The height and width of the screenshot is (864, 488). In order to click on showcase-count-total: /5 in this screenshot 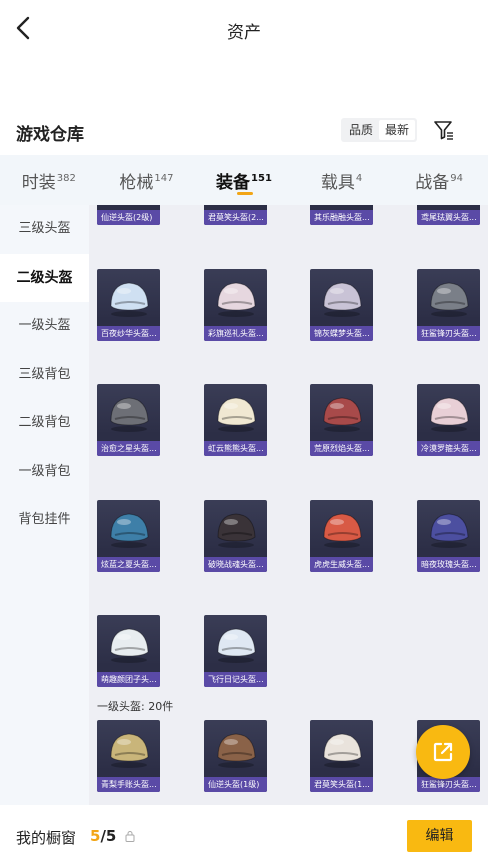, I will do `click(108, 836)`.